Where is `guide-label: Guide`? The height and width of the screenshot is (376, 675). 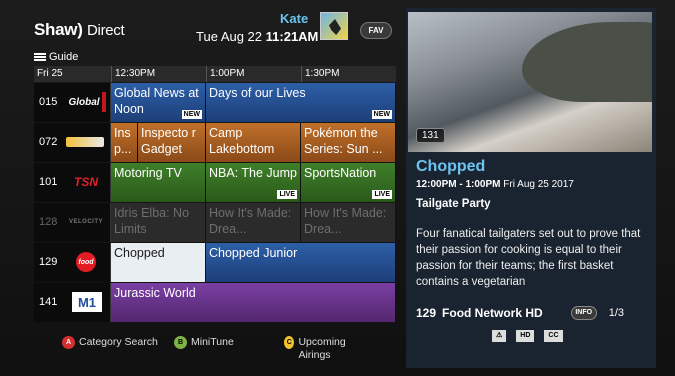
guide-label: Guide is located at coordinates (64, 57).